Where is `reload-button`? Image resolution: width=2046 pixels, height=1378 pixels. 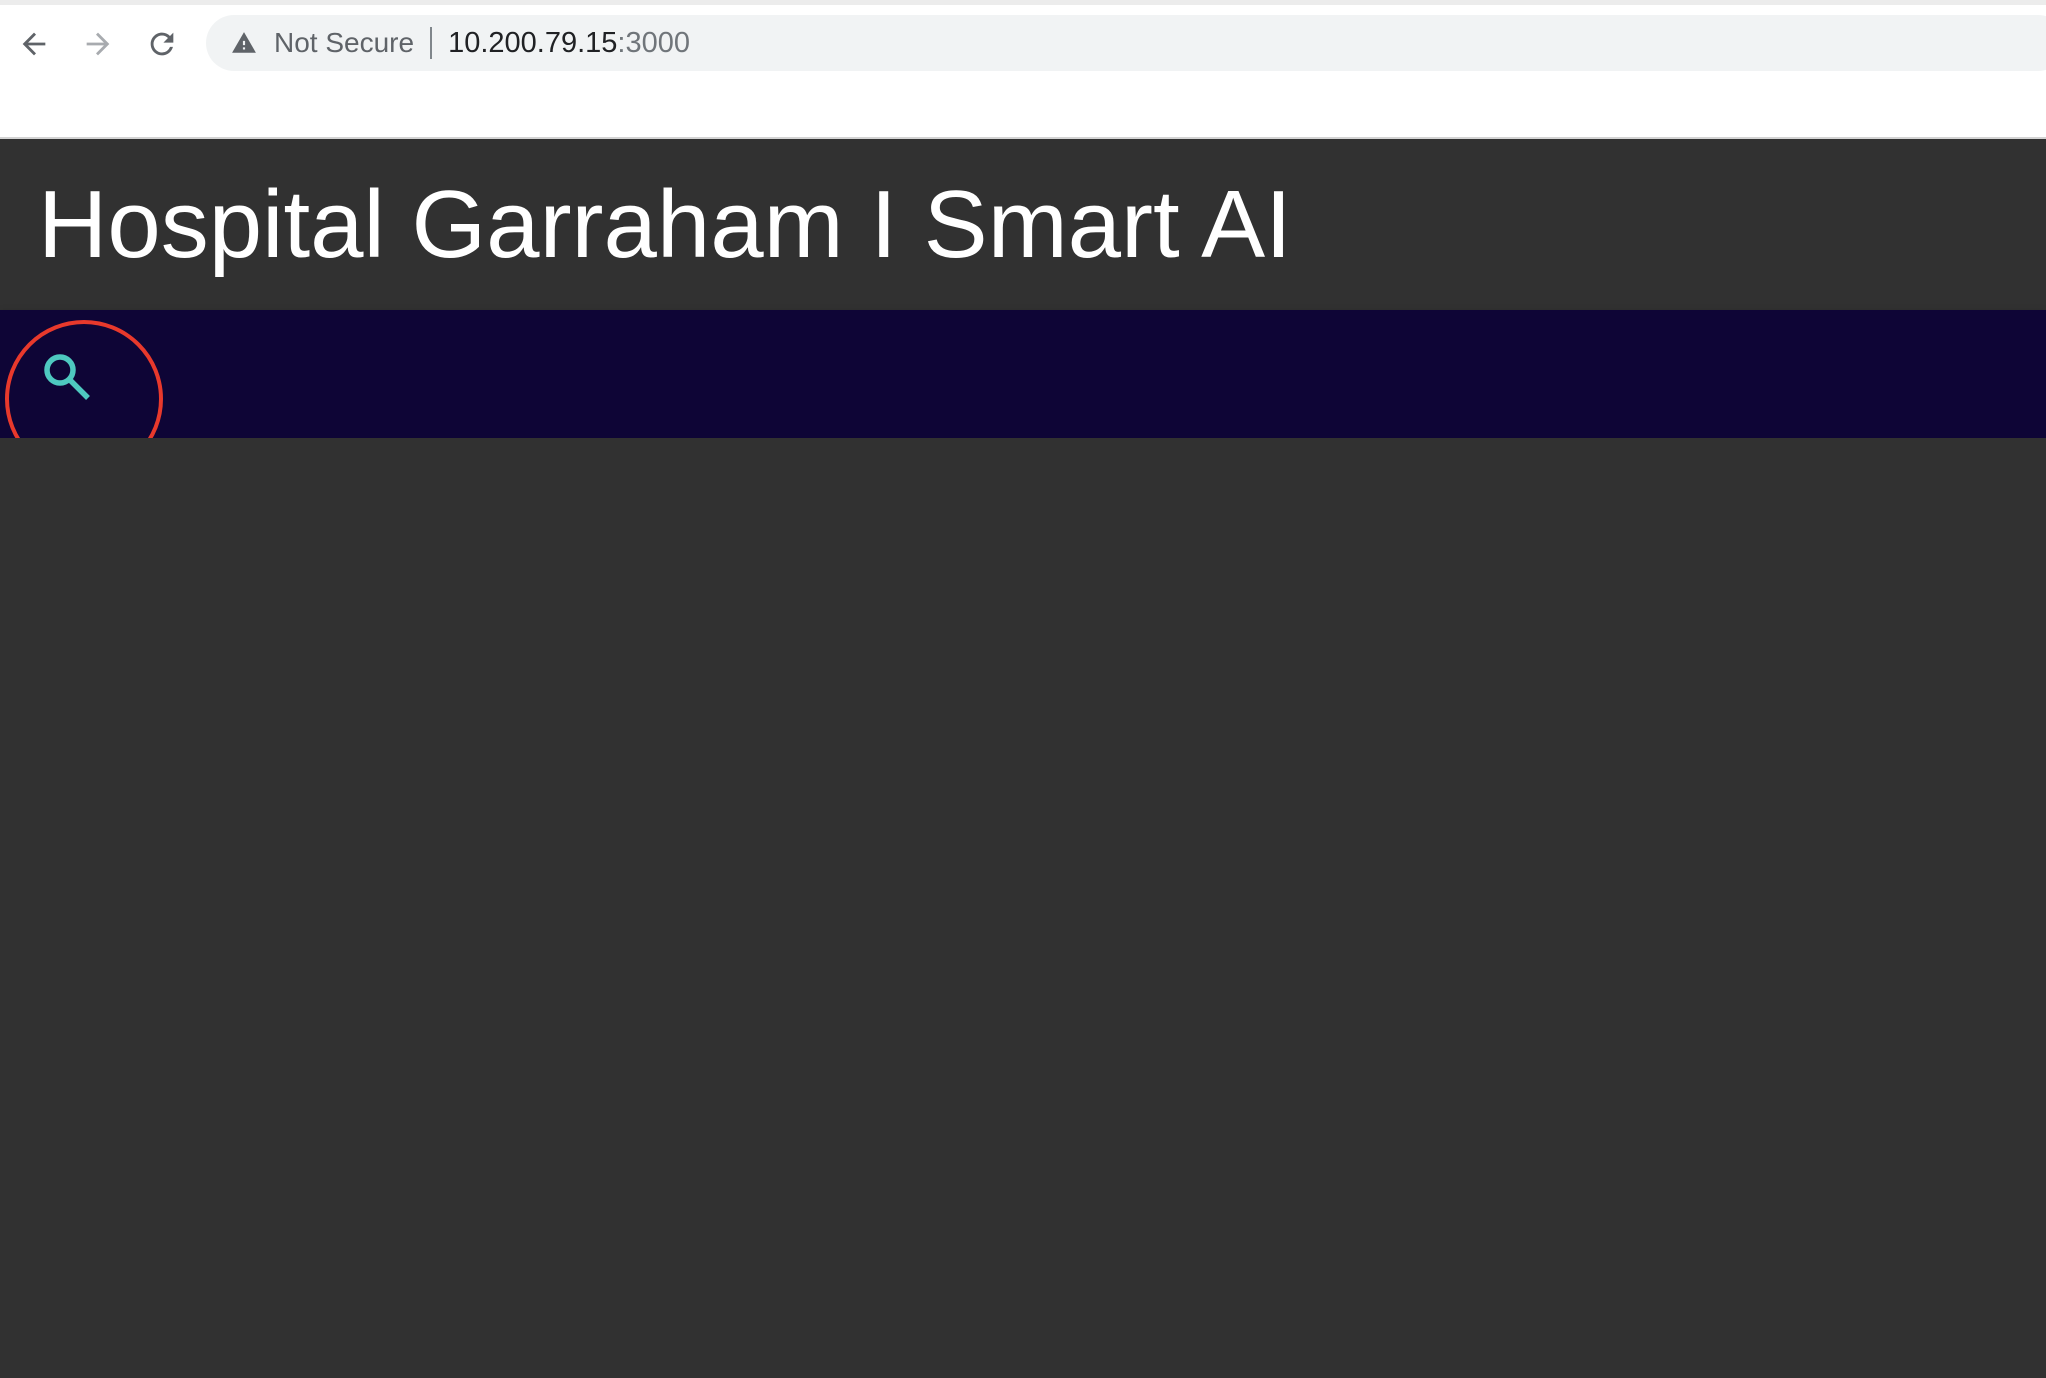
reload-button is located at coordinates (162, 44).